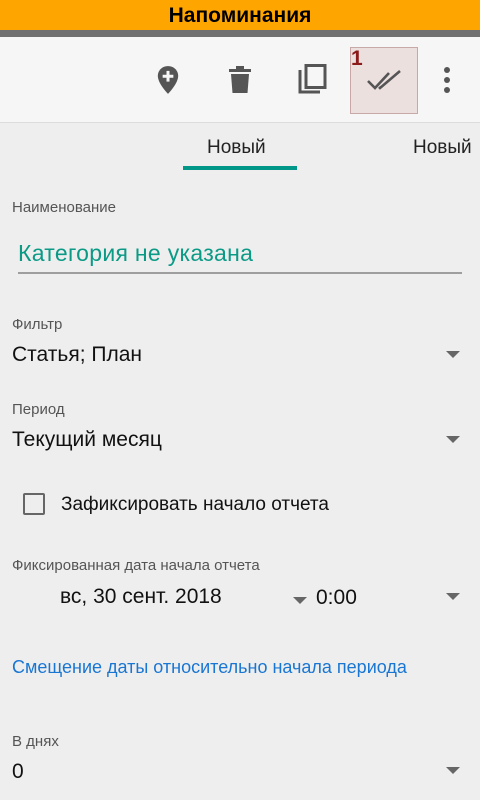  Describe the element at coordinates (300, 600) in the screenshot. I see `date-dropdown-icon` at that location.